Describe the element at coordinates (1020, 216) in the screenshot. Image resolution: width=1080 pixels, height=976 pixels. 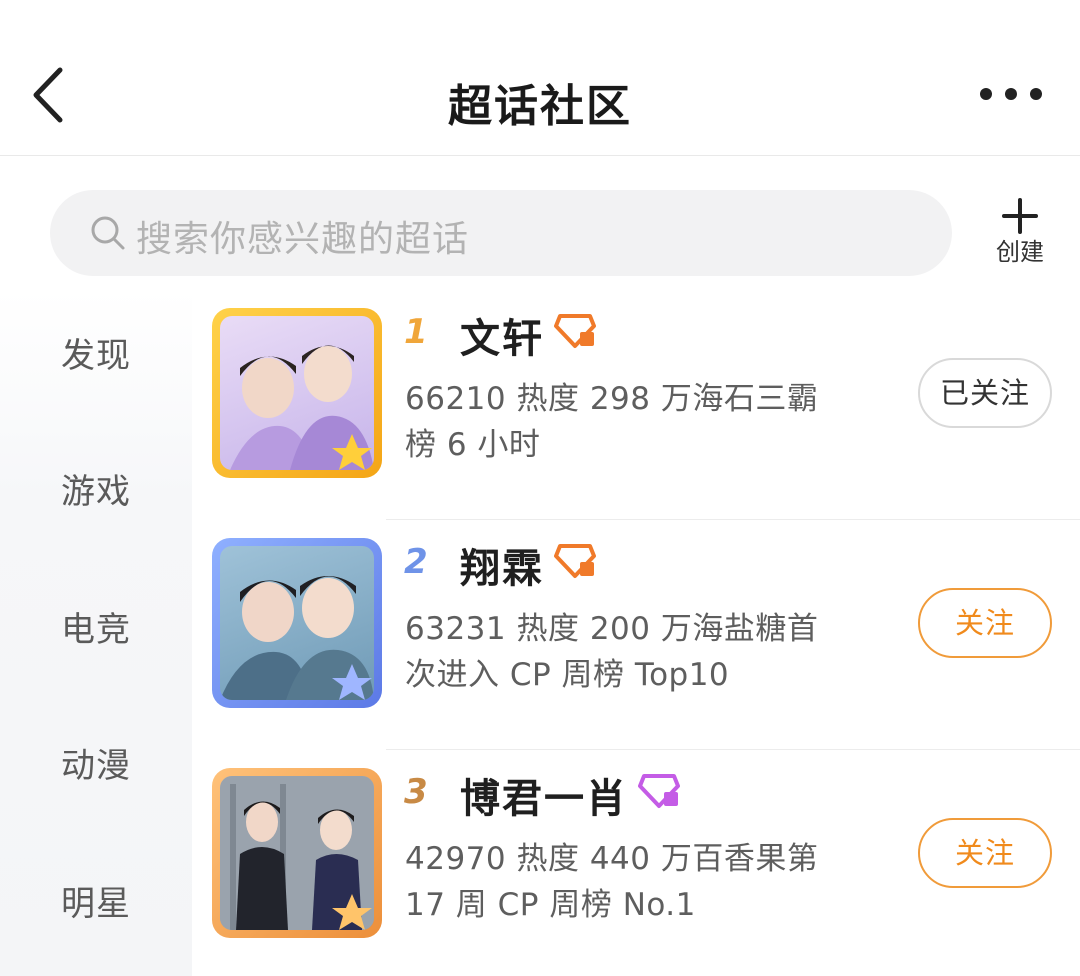
I see `plus-icon` at that location.